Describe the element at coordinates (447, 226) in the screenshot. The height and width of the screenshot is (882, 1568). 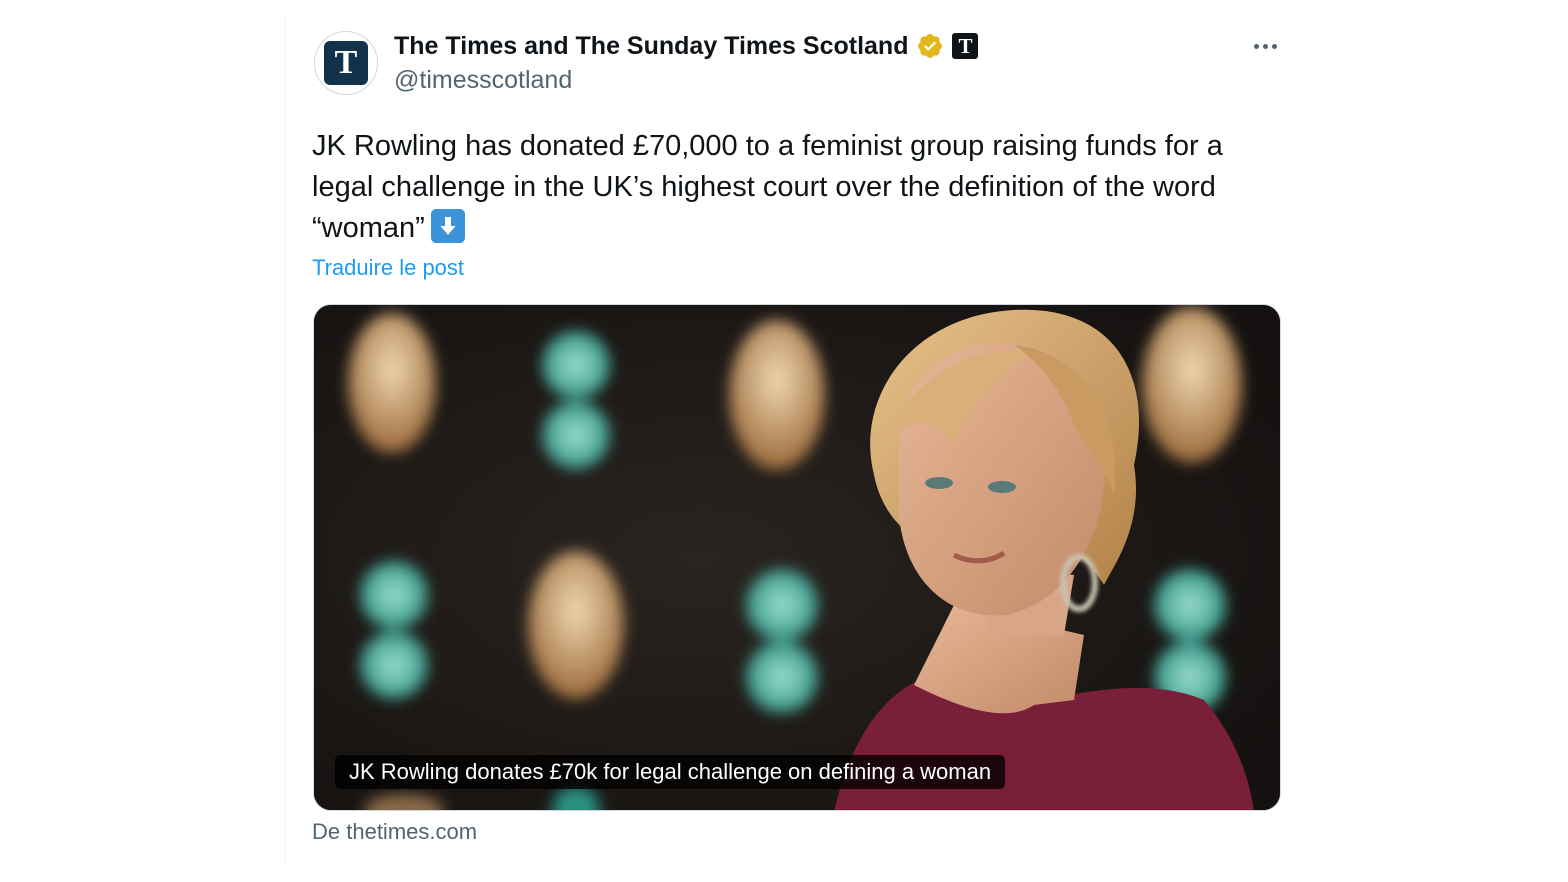
I see `down-arrow-emoji-icon` at that location.